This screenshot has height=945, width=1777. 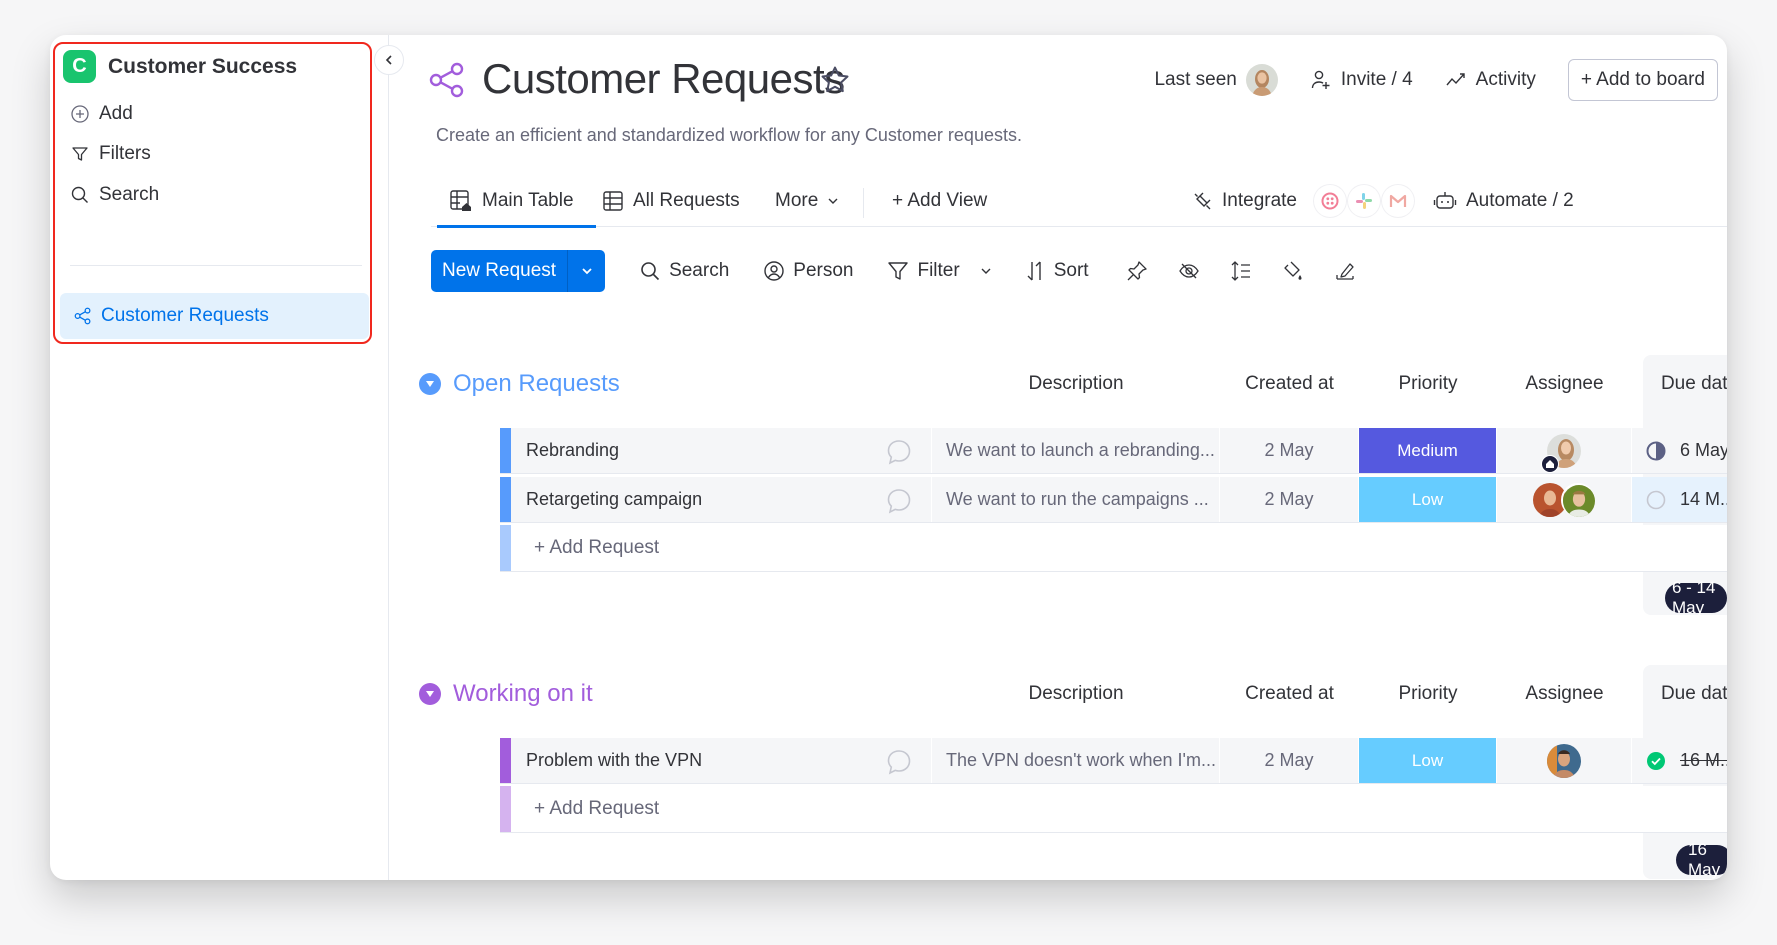 What do you see at coordinates (523, 694) in the screenshot?
I see `group-title: Working on it` at bounding box center [523, 694].